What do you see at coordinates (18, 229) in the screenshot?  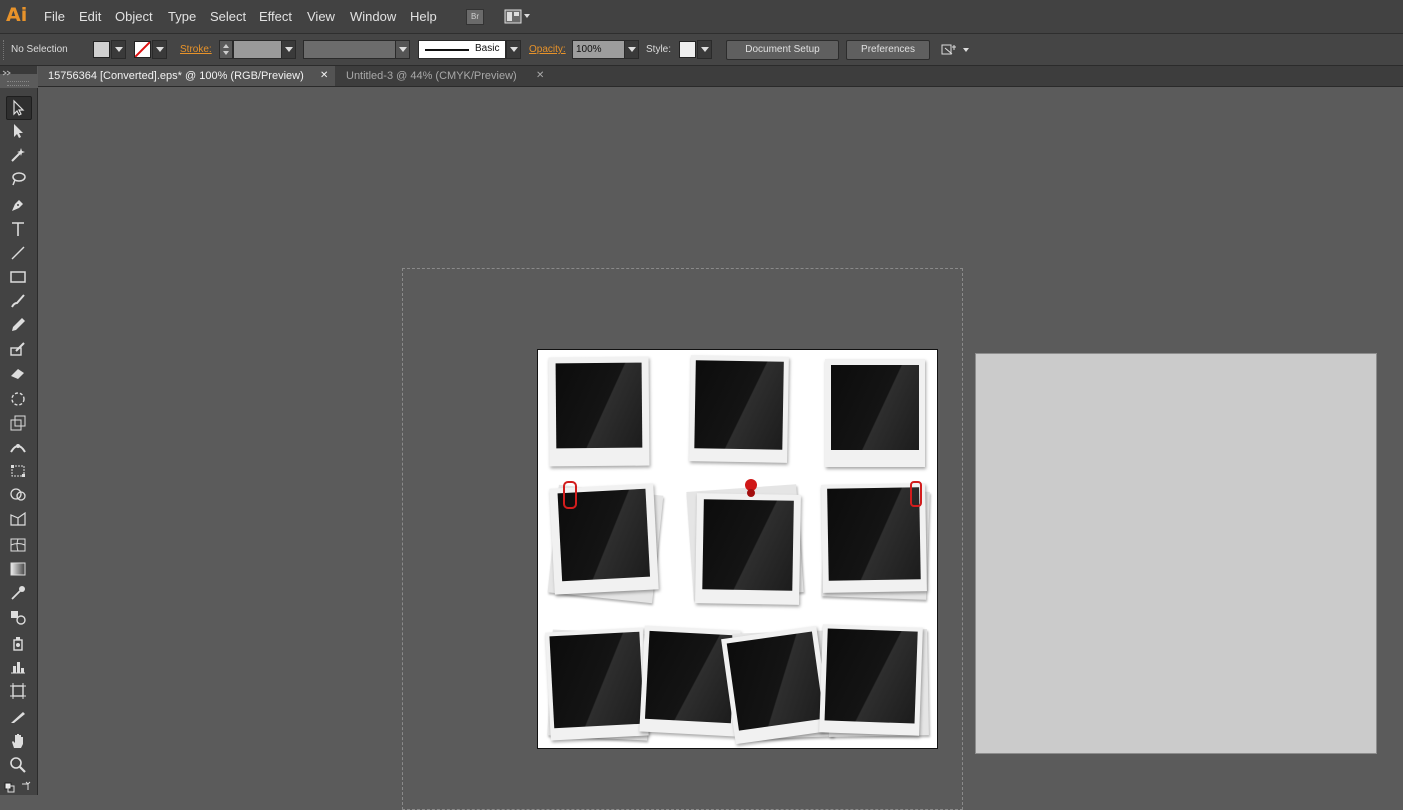 I see `type-tool` at bounding box center [18, 229].